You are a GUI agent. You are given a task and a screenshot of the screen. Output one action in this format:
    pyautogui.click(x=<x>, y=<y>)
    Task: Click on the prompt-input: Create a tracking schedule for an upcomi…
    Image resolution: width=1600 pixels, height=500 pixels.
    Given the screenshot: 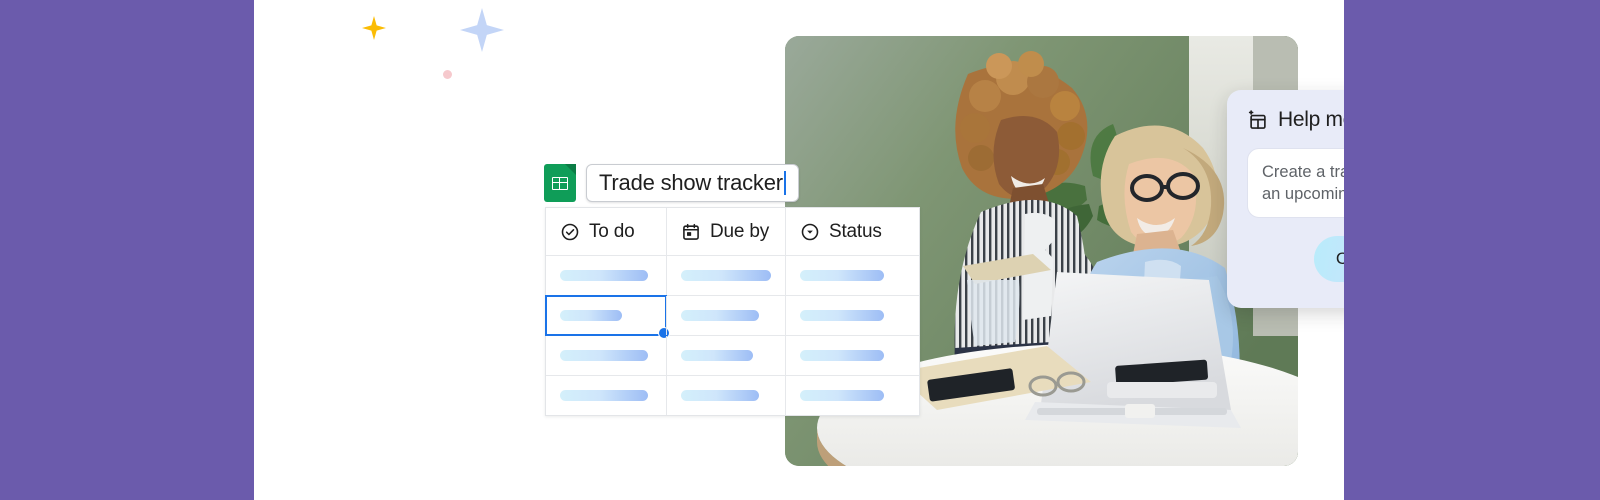 What is the action you would take?
    pyautogui.click(x=1295, y=183)
    